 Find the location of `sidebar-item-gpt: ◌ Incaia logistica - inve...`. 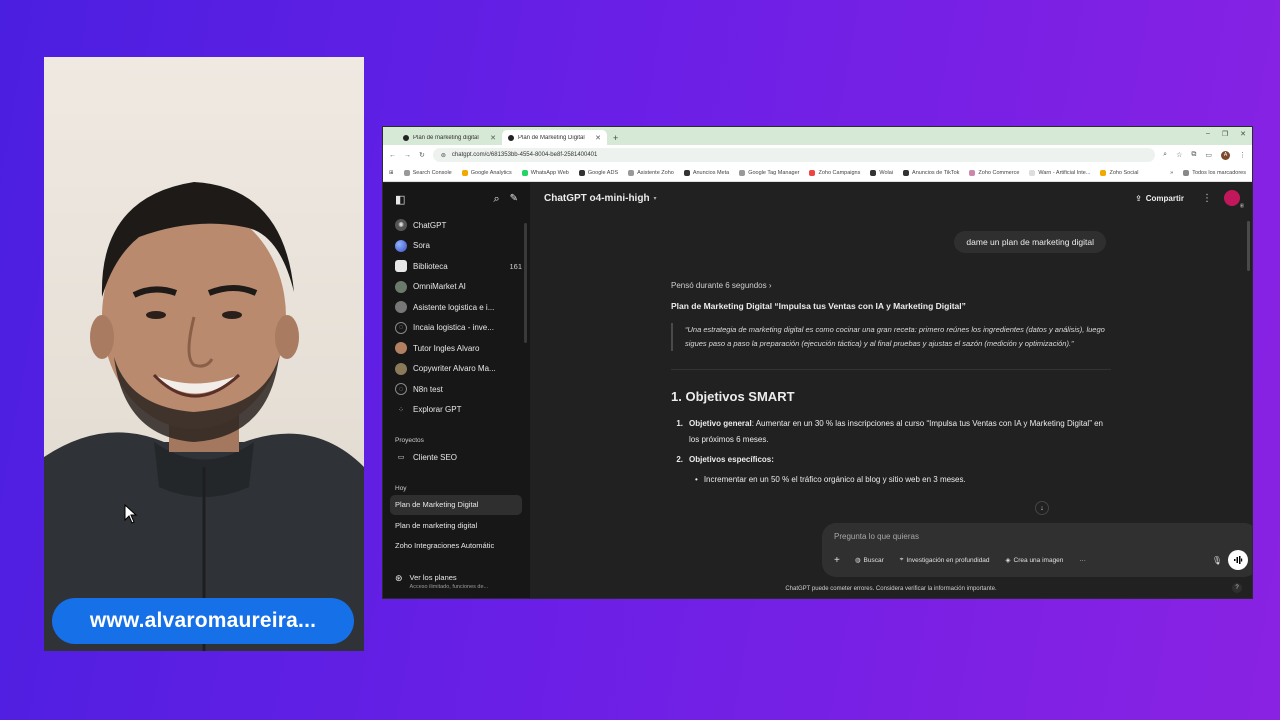

sidebar-item-gpt: ◌ Incaia logistica - inve... is located at coordinates (456, 328).